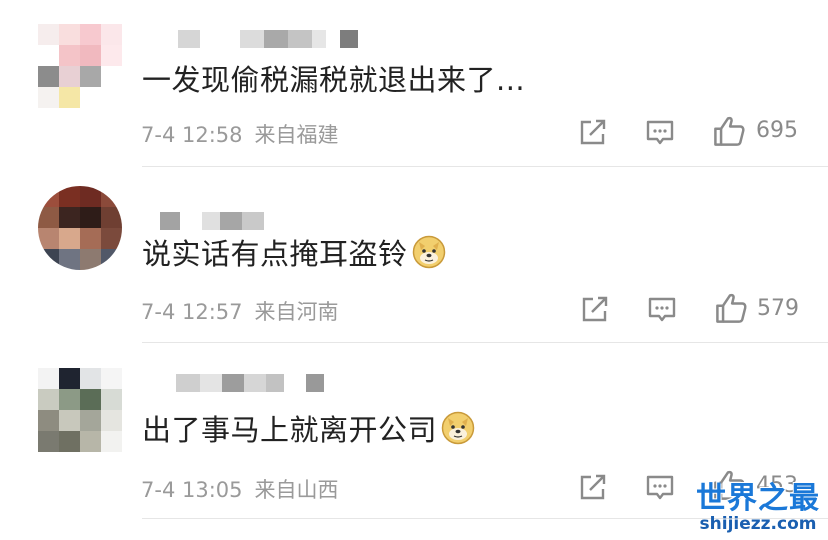 The width and height of the screenshot is (828, 540). I want to click on comment-text: 出了事马上就离开公司, so click(308, 428).